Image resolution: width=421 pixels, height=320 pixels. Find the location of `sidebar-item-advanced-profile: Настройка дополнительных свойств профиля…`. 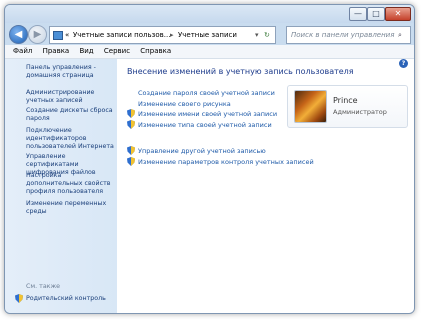

sidebar-item-advanced-profile: Настройка дополнительных свойств профиля… is located at coordinates (71, 184).